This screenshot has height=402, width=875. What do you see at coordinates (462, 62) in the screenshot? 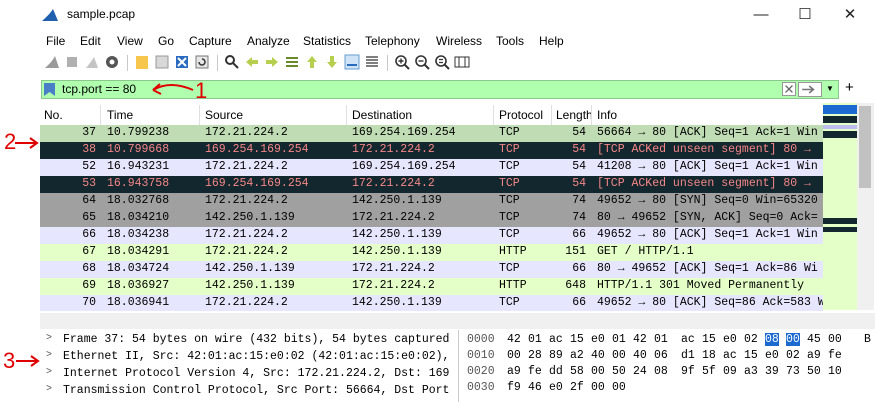
I see `resize-columns-icon` at bounding box center [462, 62].